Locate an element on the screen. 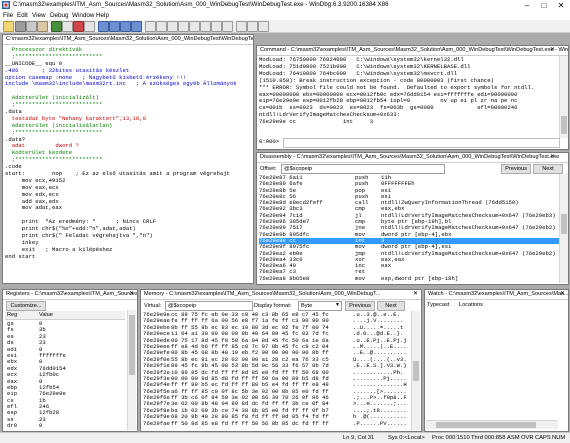  memory-address: 76e29fae is located at coordinates (156, 423).